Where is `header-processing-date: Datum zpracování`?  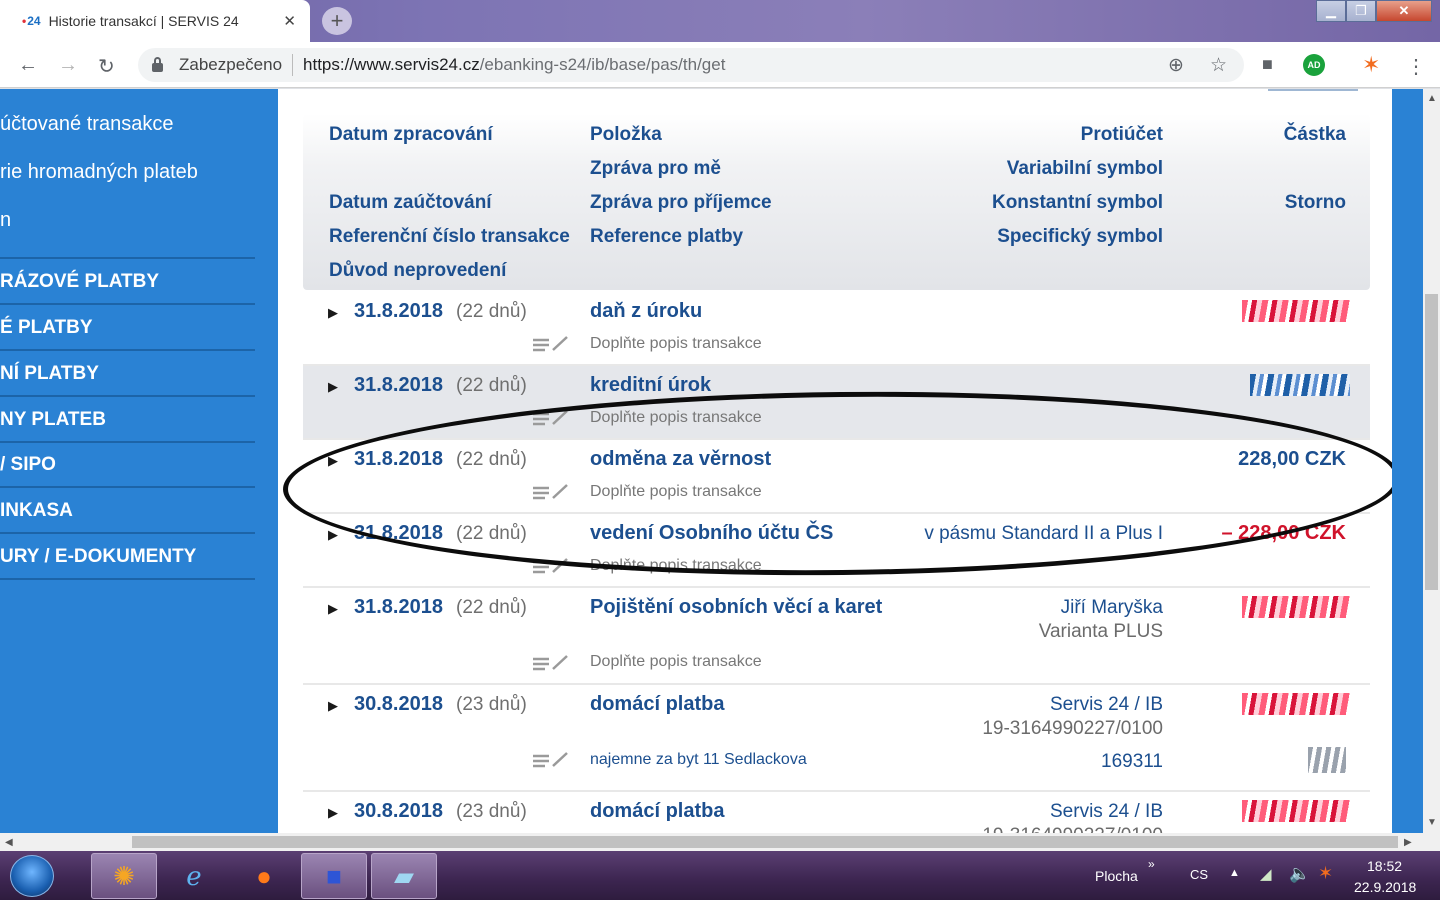 header-processing-date: Datum zpracování is located at coordinates (411, 135).